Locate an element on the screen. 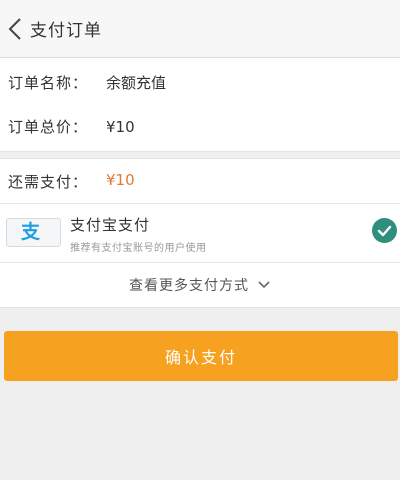 The width and height of the screenshot is (400, 480). order-total-row: 订单总价： ¥10 is located at coordinates (71, 126).